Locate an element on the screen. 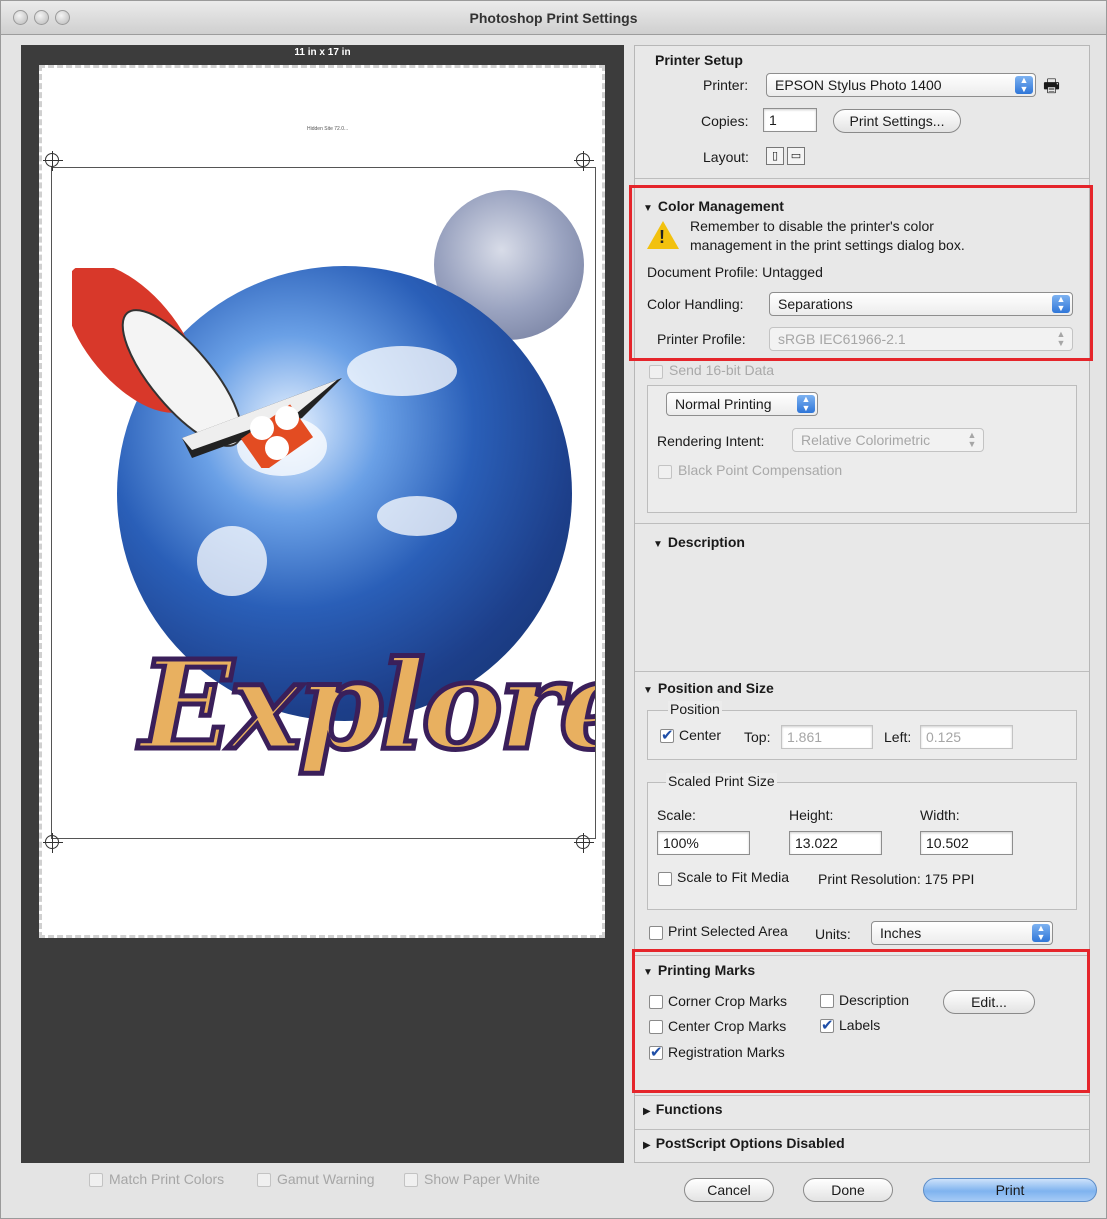 This screenshot has height=1219, width=1107. print-selected-area-checkbox is located at coordinates (656, 933).